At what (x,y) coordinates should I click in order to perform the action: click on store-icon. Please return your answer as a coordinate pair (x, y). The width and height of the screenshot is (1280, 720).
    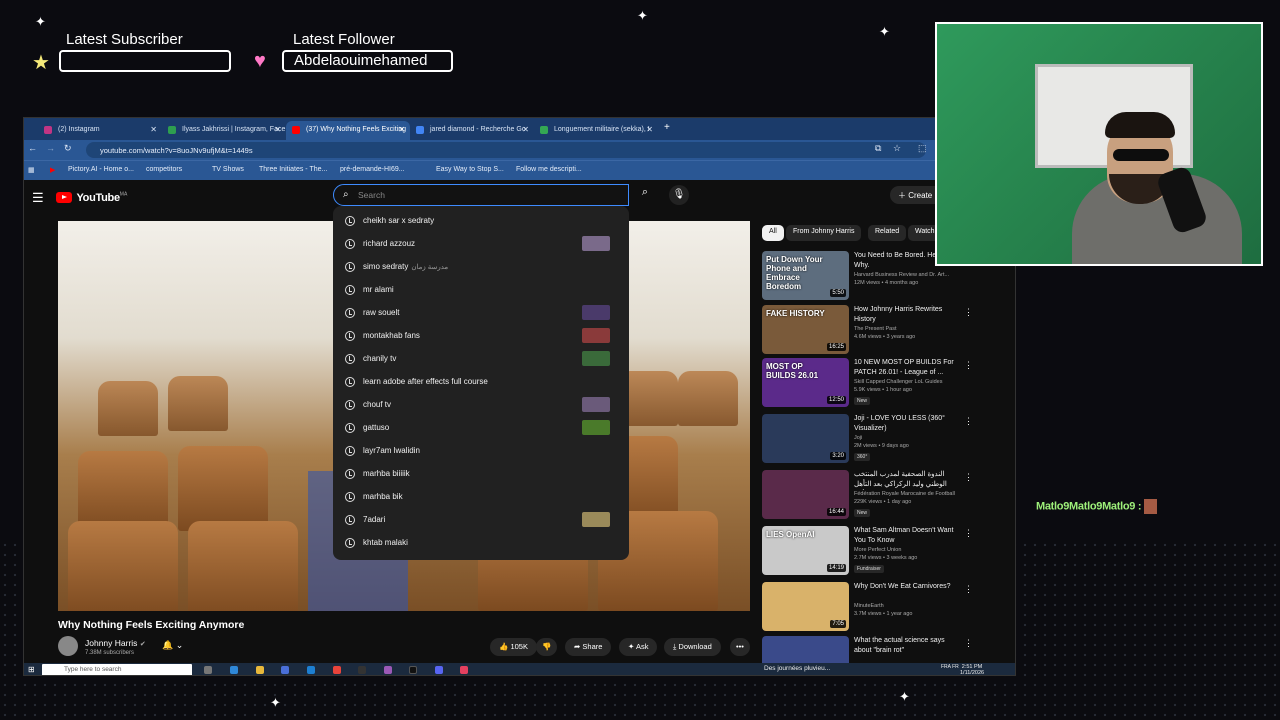
    Looking at the image, I should click on (285, 670).